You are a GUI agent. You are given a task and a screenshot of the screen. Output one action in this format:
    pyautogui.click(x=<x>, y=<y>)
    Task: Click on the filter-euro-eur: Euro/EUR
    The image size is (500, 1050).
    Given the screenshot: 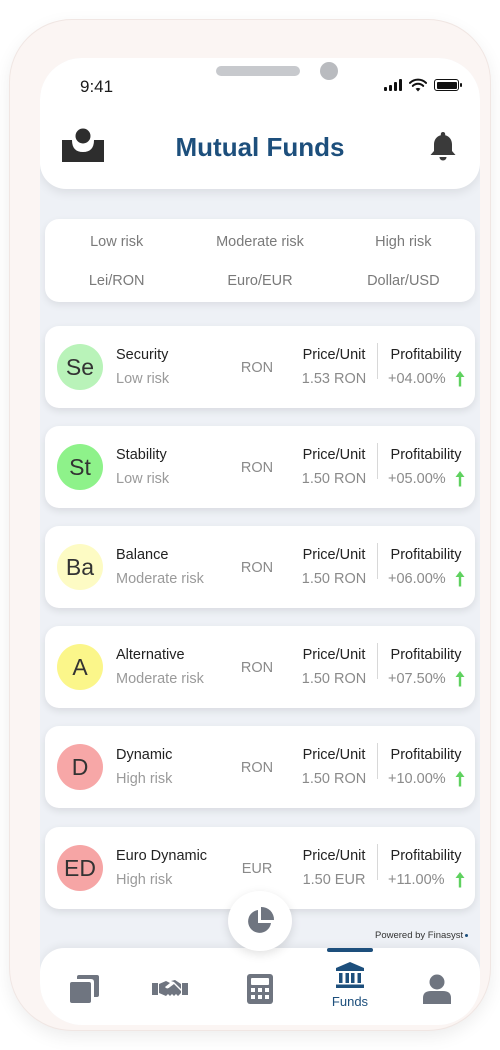 What is the action you would take?
    pyautogui.click(x=259, y=281)
    